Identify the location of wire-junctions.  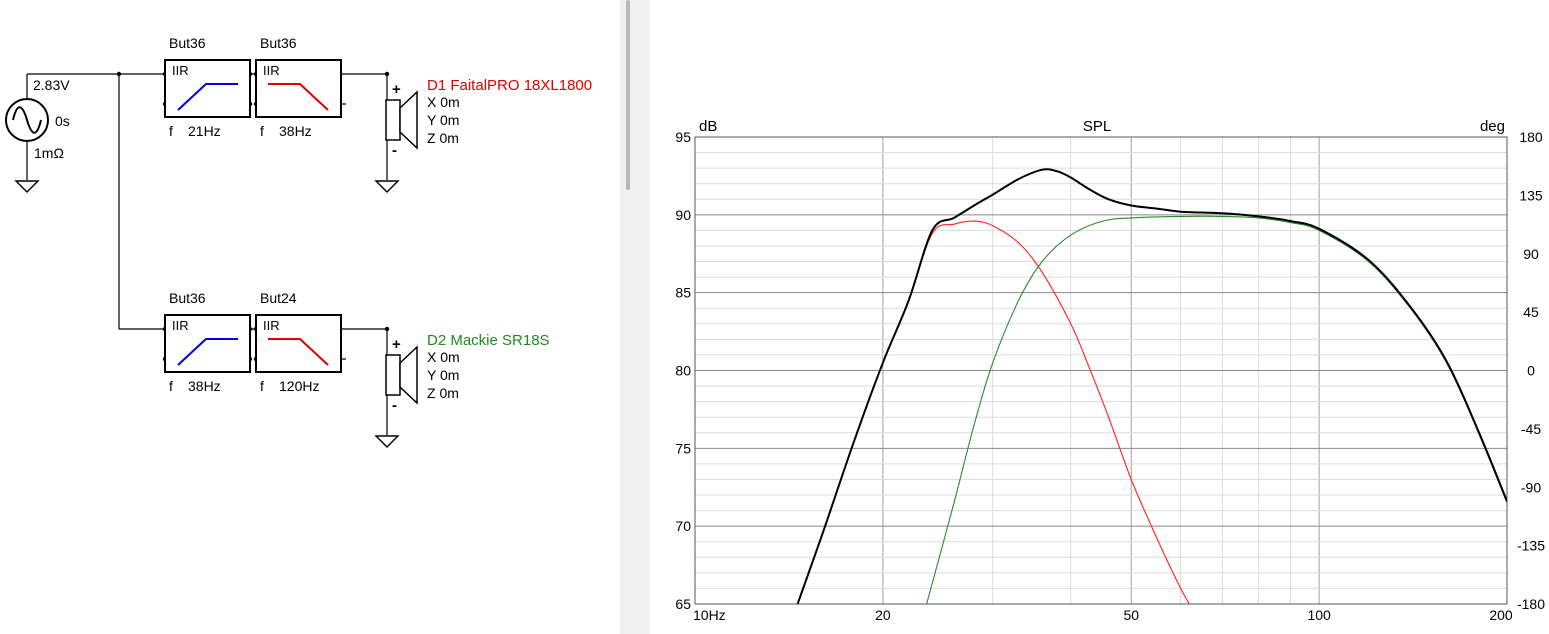
(253, 216).